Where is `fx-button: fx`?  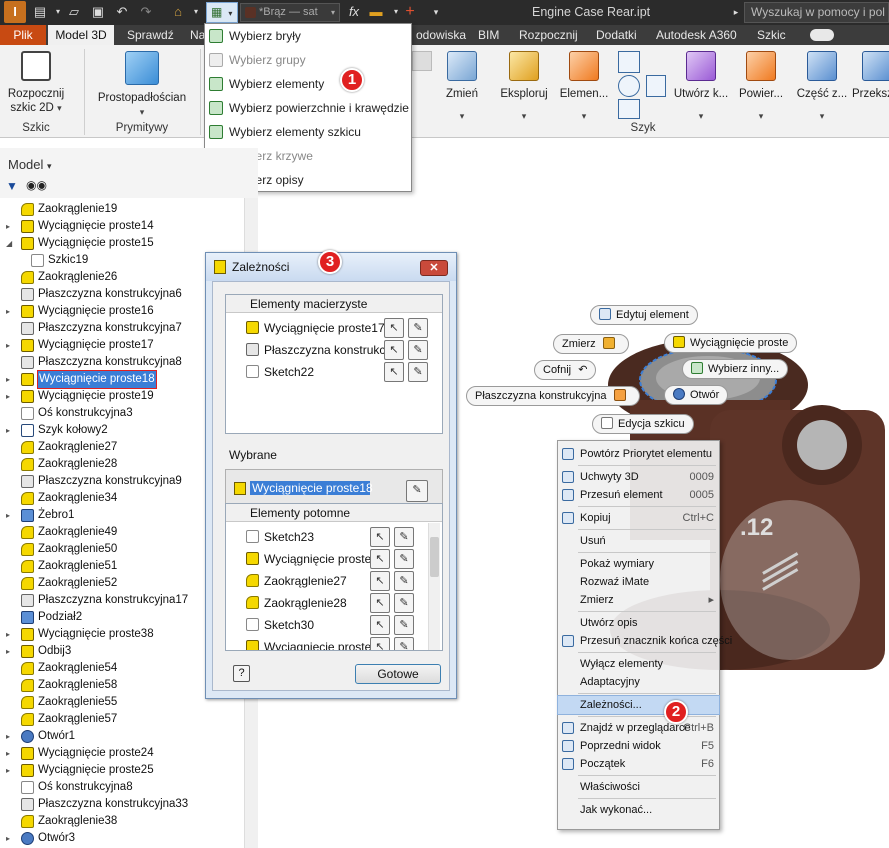
fx-button: fx is located at coordinates (354, 12).